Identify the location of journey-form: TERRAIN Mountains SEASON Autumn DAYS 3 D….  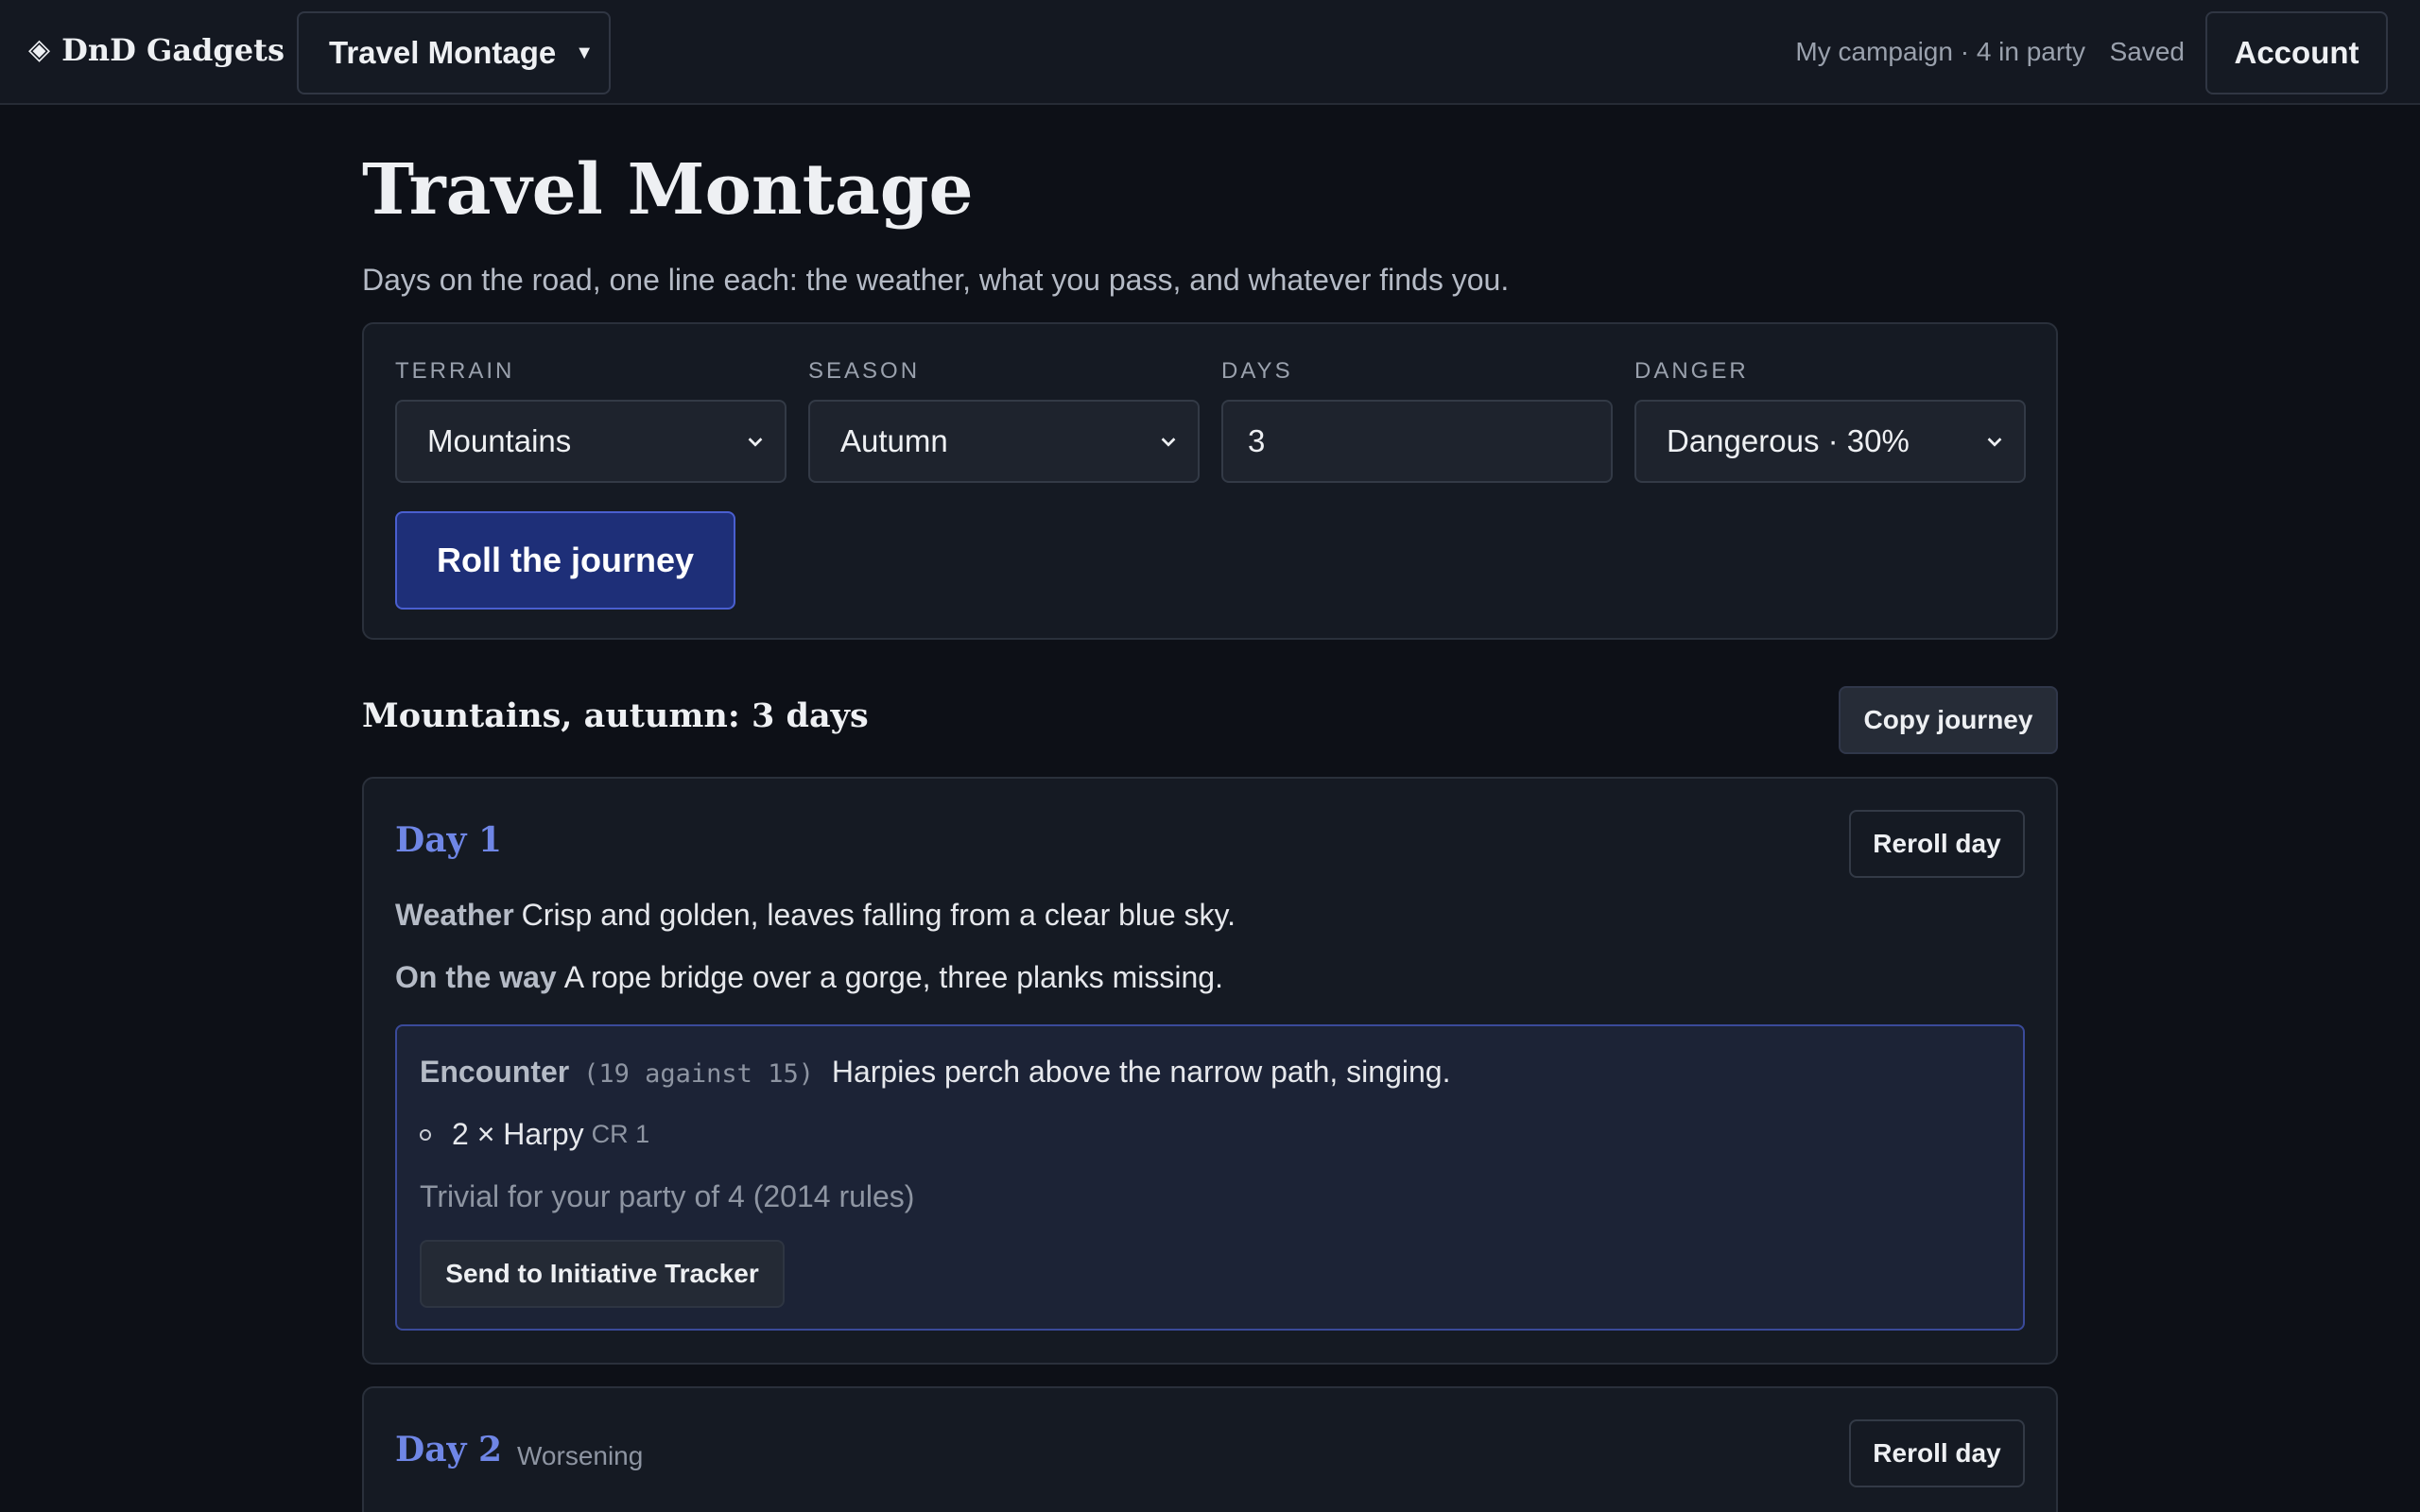
(1210, 481).